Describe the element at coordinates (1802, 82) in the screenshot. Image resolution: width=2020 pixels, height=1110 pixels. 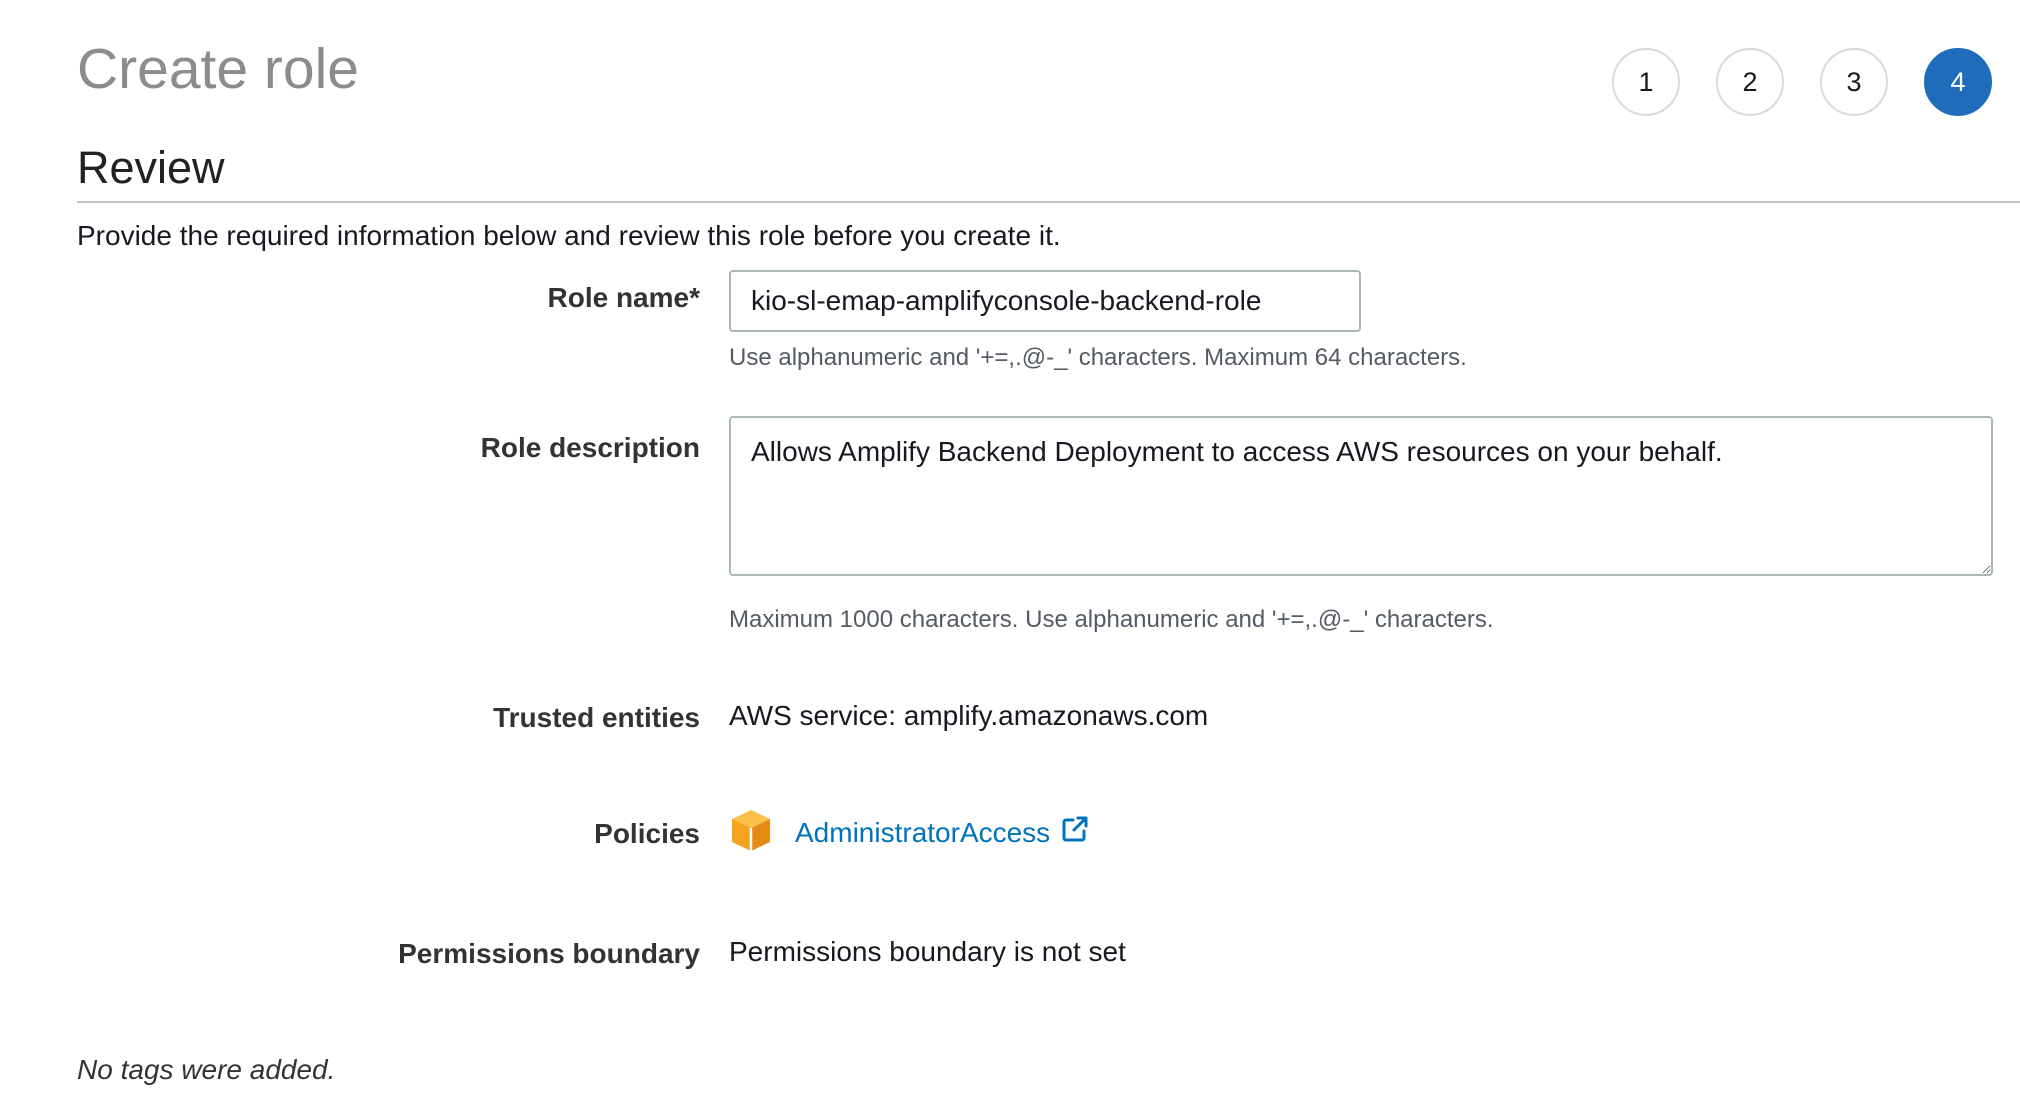
I see `wizard-steps: 1 2 3 4` at that location.